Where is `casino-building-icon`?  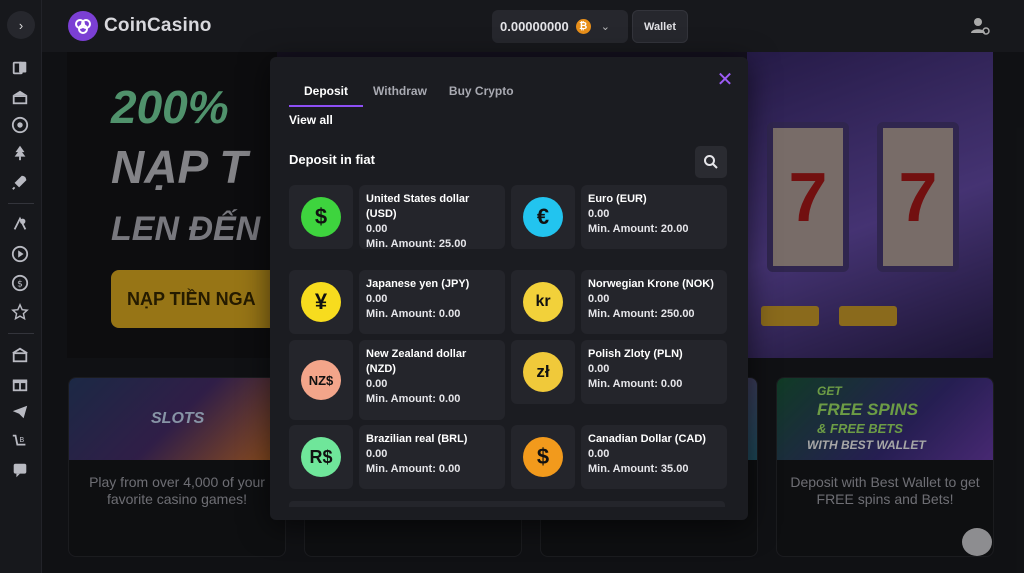 casino-building-icon is located at coordinates (20, 97).